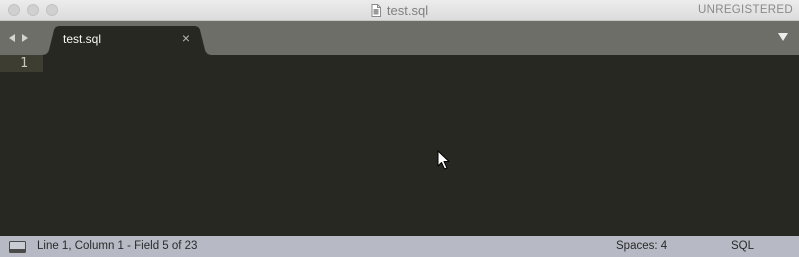 The height and width of the screenshot is (257, 799). What do you see at coordinates (52, 10) in the screenshot?
I see `zoom-window-button` at bounding box center [52, 10].